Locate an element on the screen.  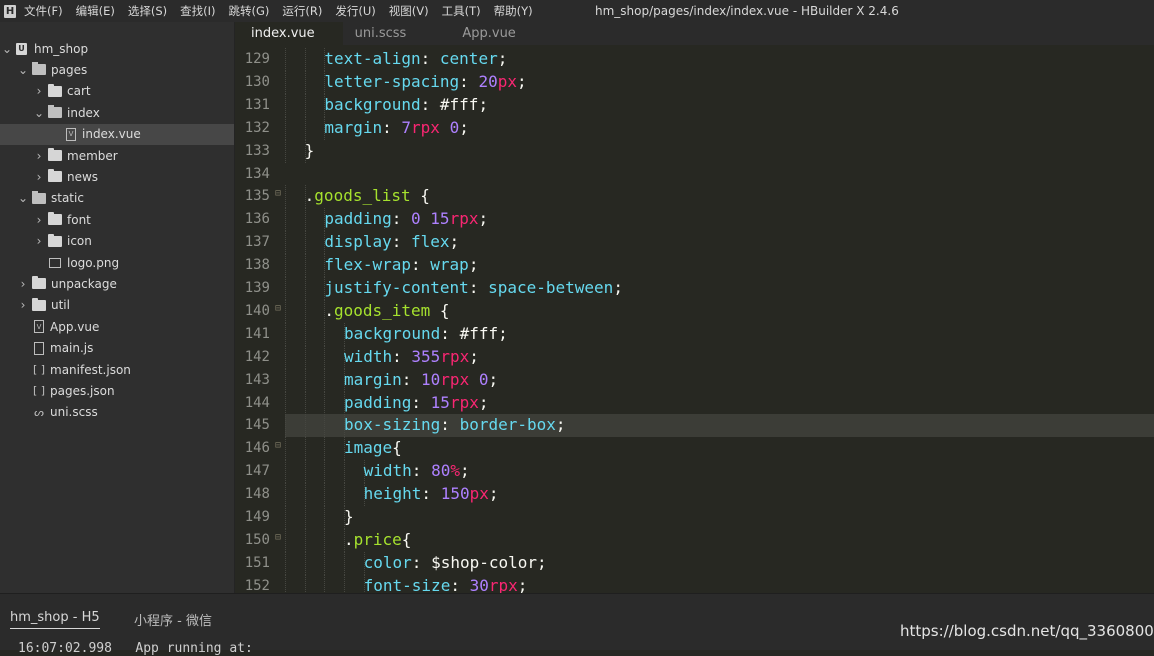
tree-item: ⌄ static is located at coordinates (117, 198).